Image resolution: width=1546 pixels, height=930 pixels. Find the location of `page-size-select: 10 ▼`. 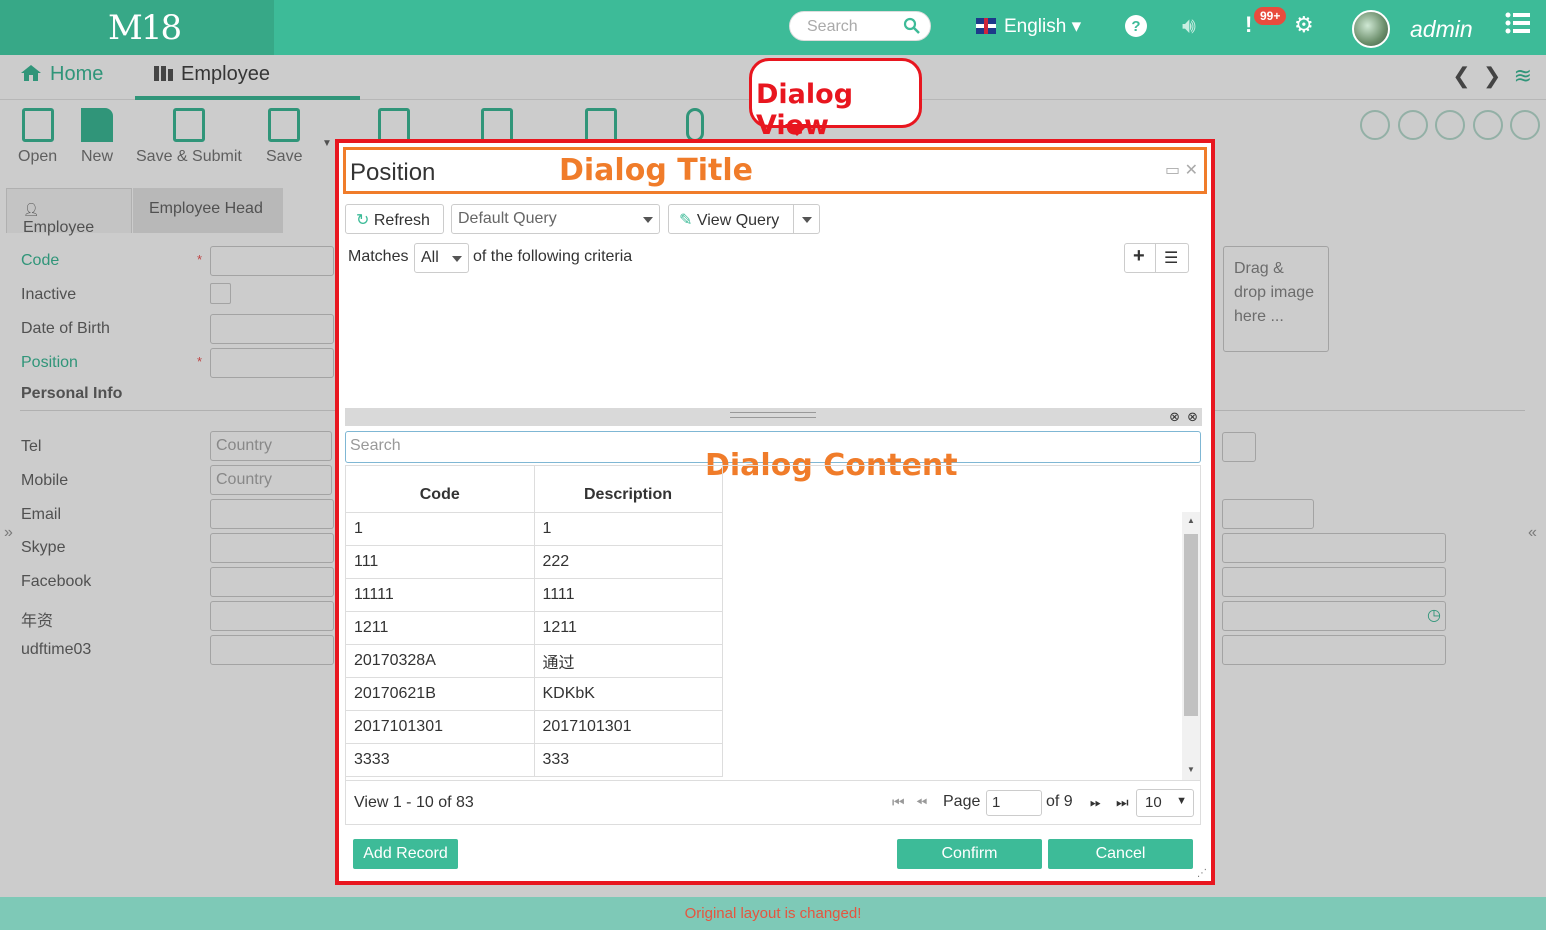

page-size-select: 10 ▼ is located at coordinates (1165, 803).